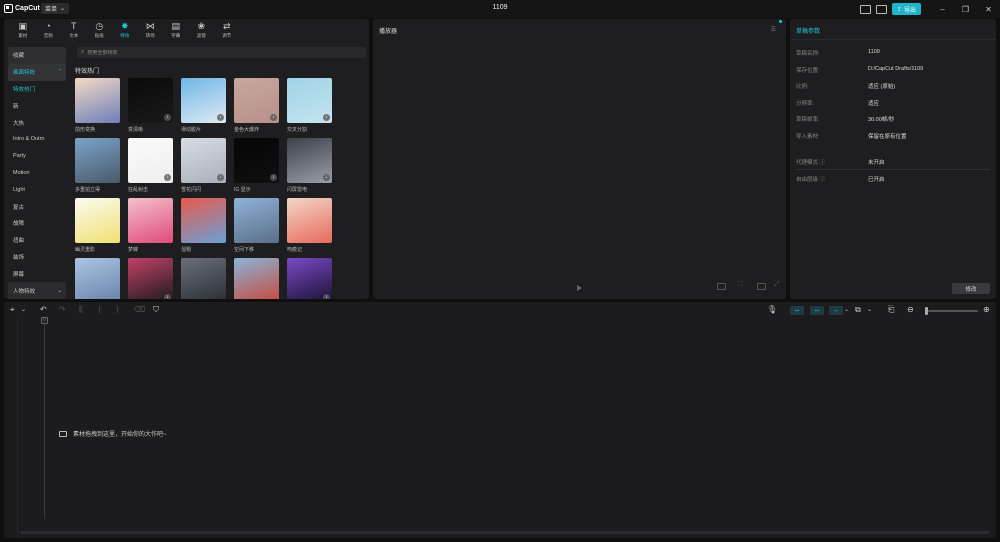 This screenshot has width=1000, height=542. What do you see at coordinates (505, 532) in the screenshot?
I see `timeline-scrollbar` at bounding box center [505, 532].